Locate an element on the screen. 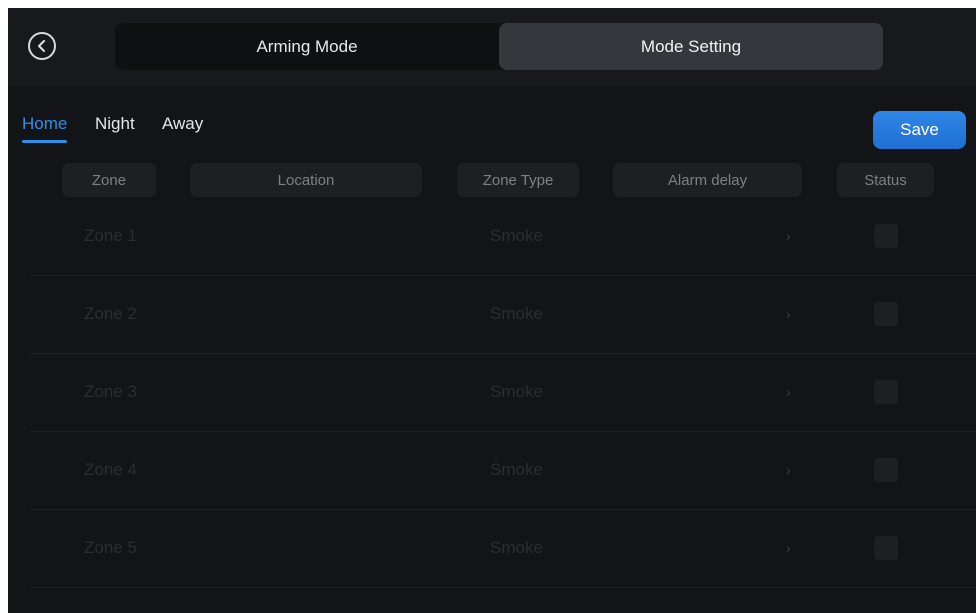  table-row: Zone 1 Smoke › is located at coordinates (503, 236).